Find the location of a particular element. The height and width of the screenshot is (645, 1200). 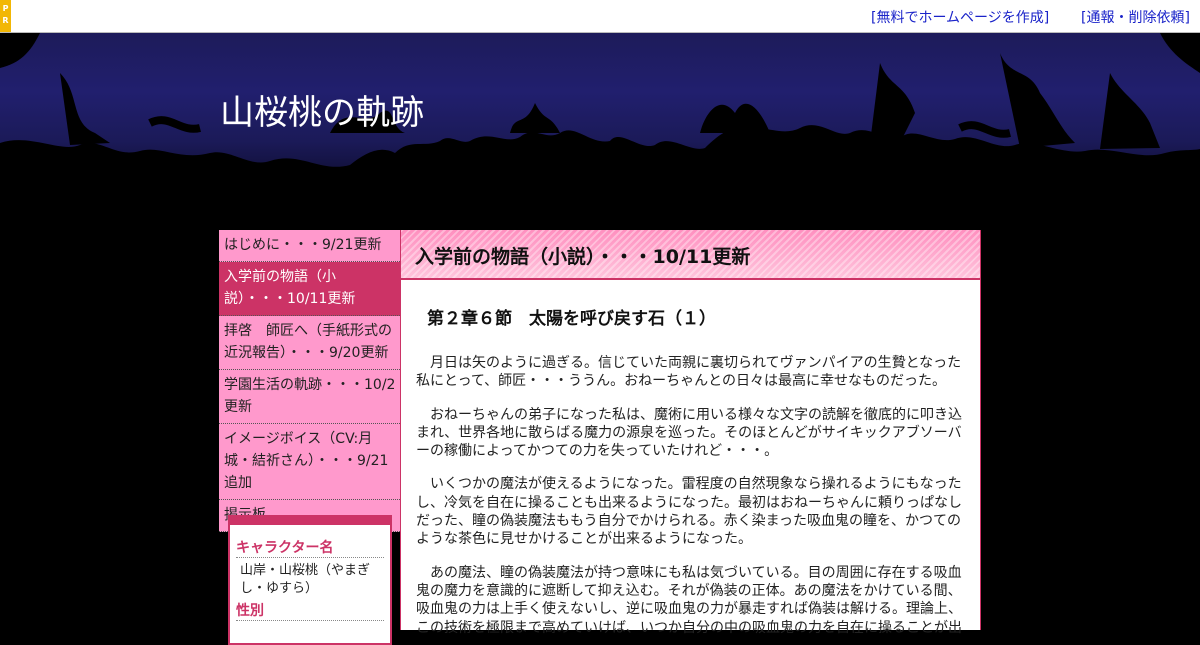

character-name-value: 山岸・山桜桃（やまぎし・ゆすら） is located at coordinates (305, 579).